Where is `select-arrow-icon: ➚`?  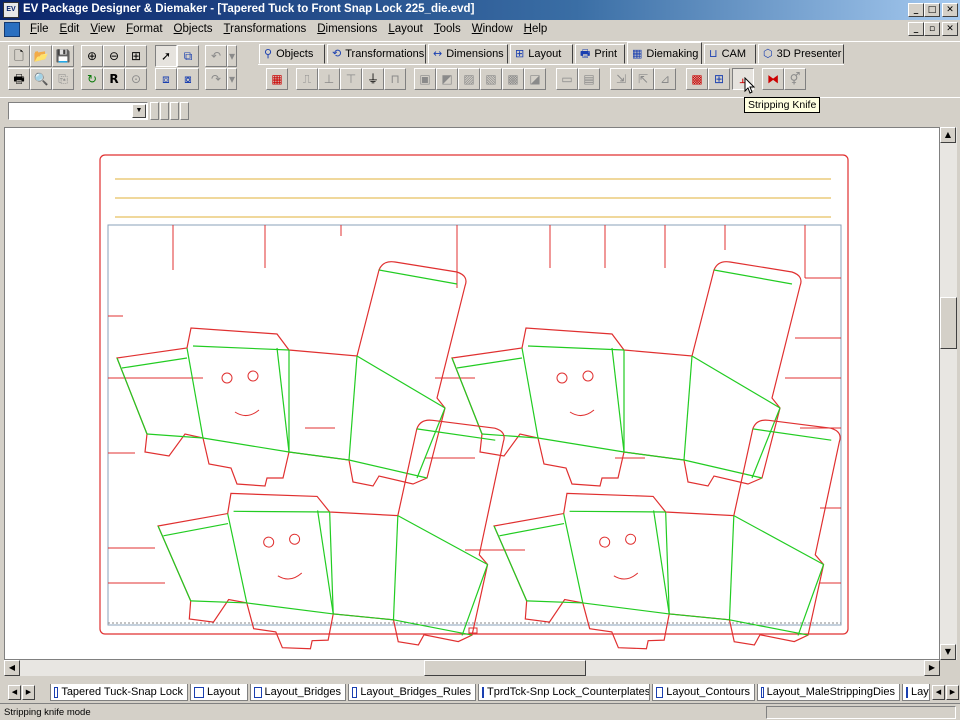 select-arrow-icon: ➚ is located at coordinates (166, 56).